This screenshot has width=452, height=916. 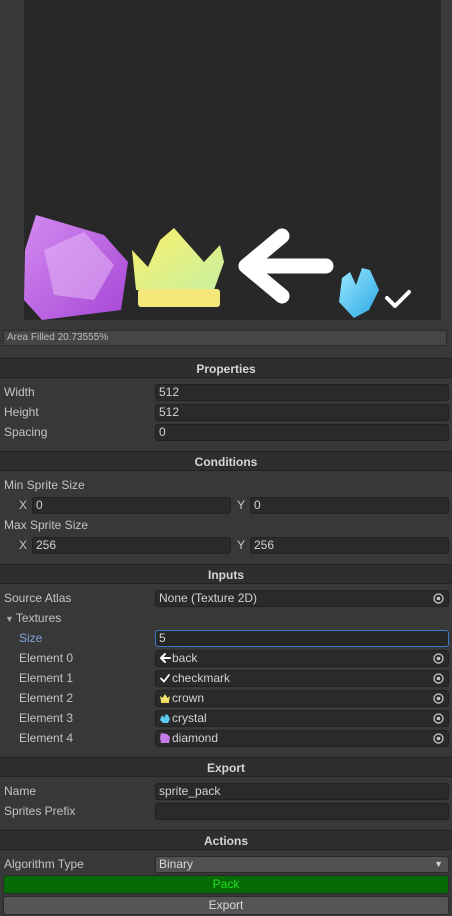 I want to click on algorithm-type-dropdown: Binary ▼, so click(x=302, y=864).